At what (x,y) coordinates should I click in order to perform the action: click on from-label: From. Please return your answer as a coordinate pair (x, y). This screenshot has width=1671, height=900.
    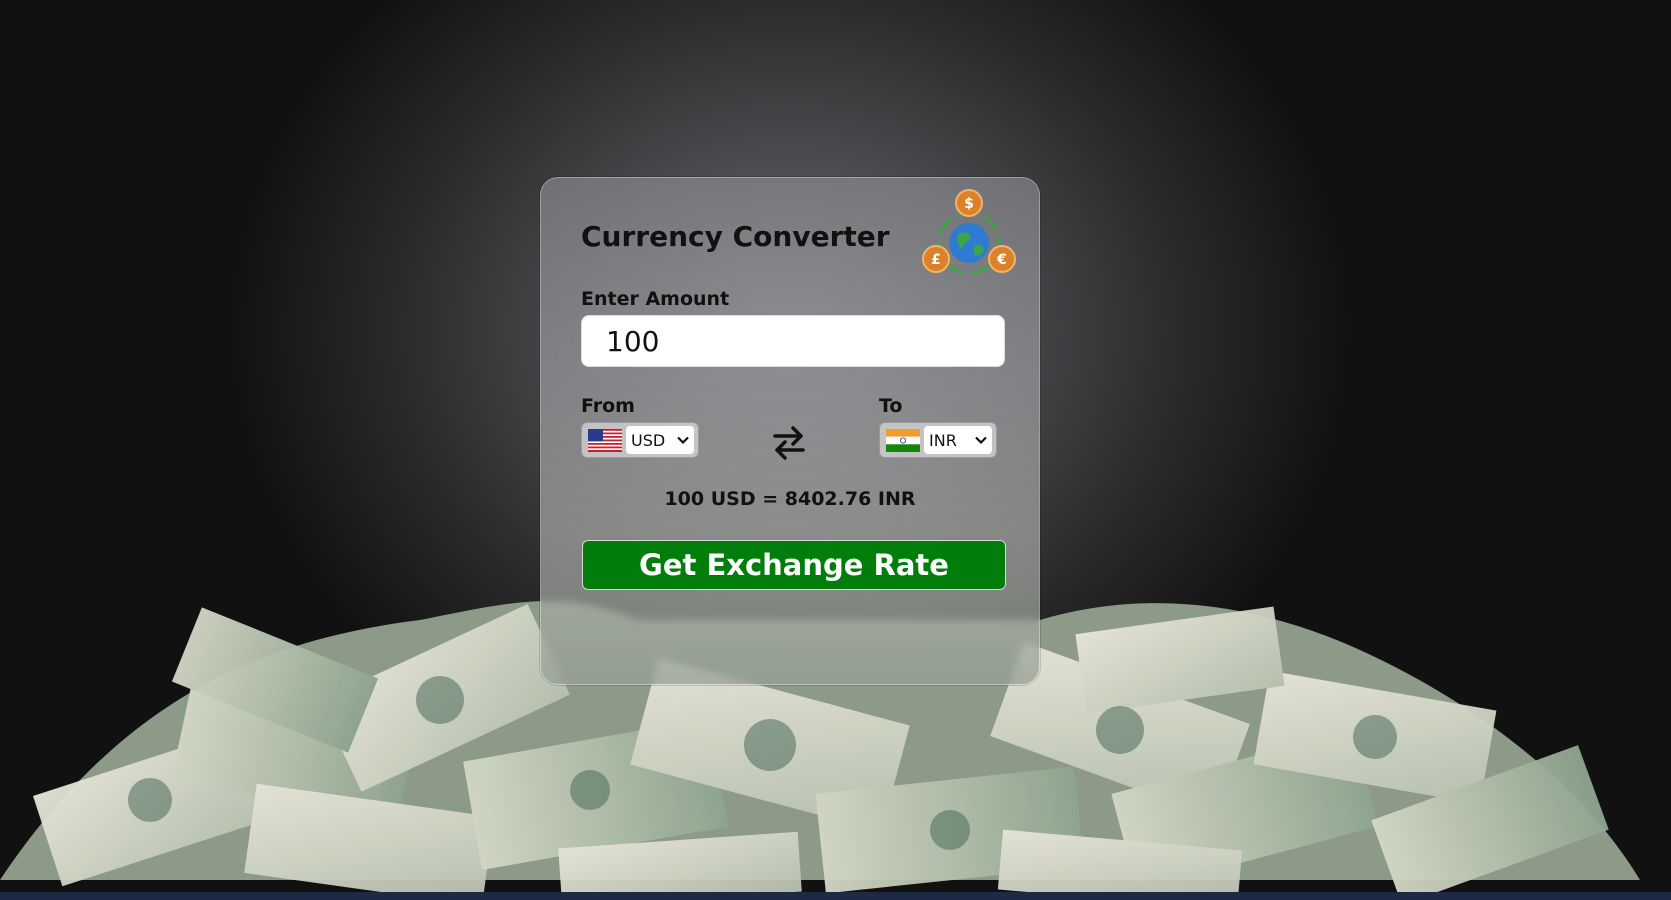
    Looking at the image, I should click on (608, 406).